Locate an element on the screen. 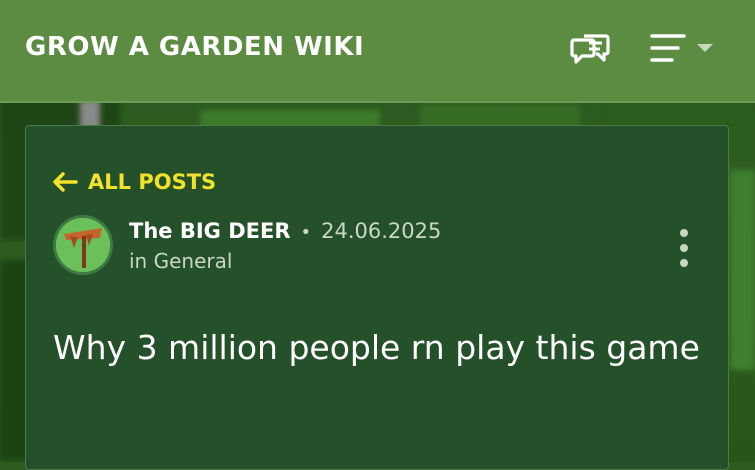 This screenshot has width=755, height=470. discussions-icon is located at coordinates (590, 49).